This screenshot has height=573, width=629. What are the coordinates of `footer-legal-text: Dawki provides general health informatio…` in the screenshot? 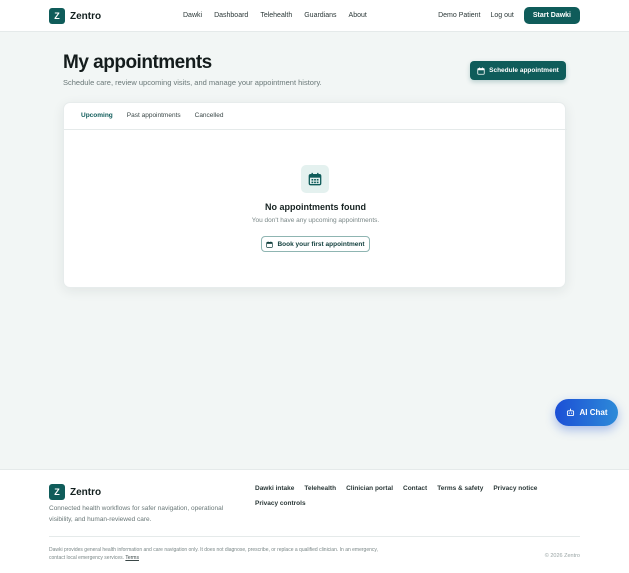 It's located at (214, 554).